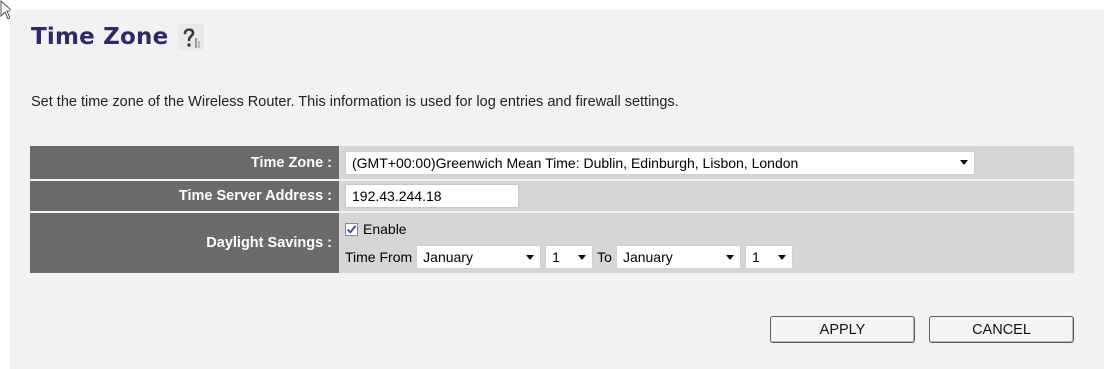  Describe the element at coordinates (379, 257) in the screenshot. I see `time-from-label: Time From` at that location.